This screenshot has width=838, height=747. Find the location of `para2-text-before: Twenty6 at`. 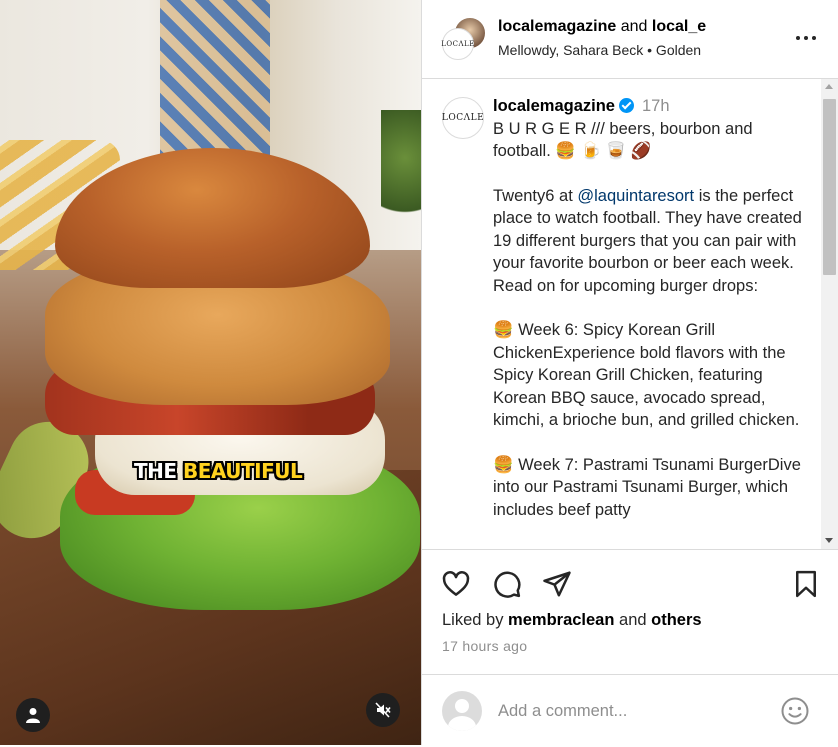

para2-text-before: Twenty6 at is located at coordinates (535, 195).